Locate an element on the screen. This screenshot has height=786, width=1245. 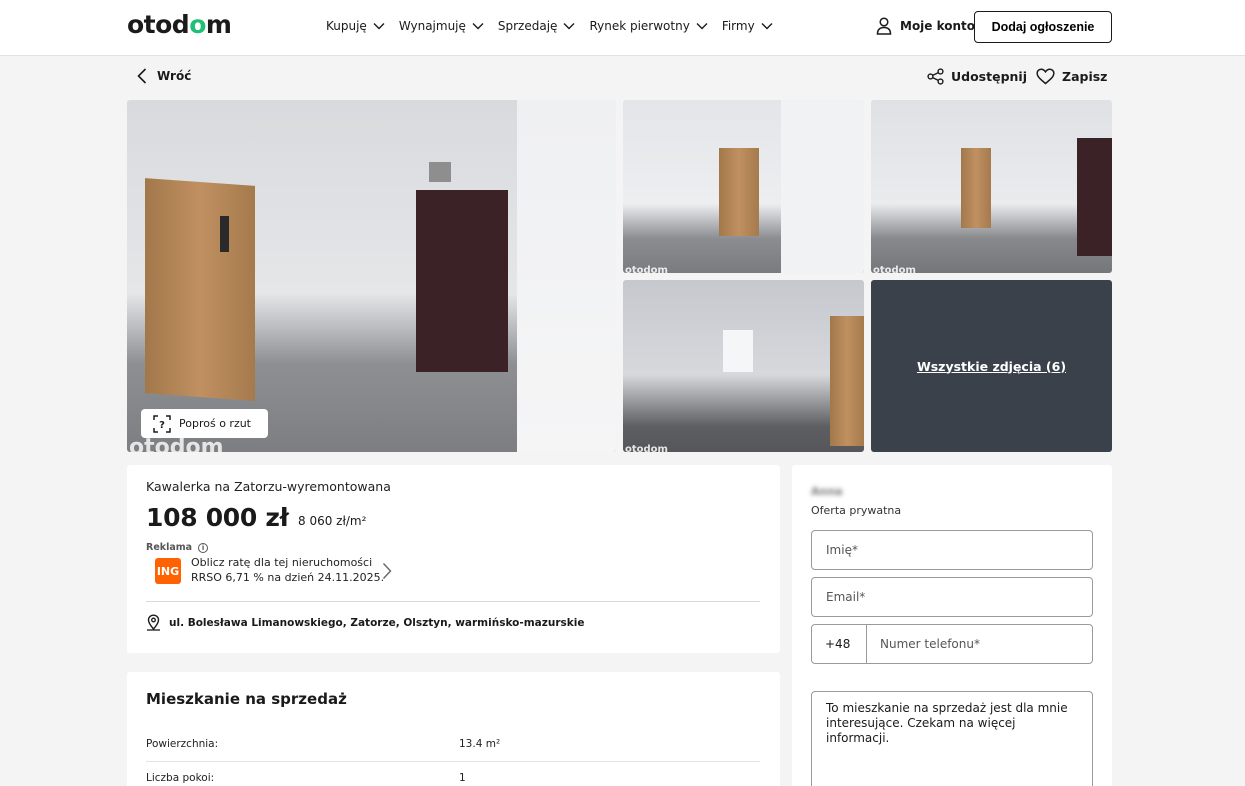
detail-value-rooms: 1 is located at coordinates (462, 778).